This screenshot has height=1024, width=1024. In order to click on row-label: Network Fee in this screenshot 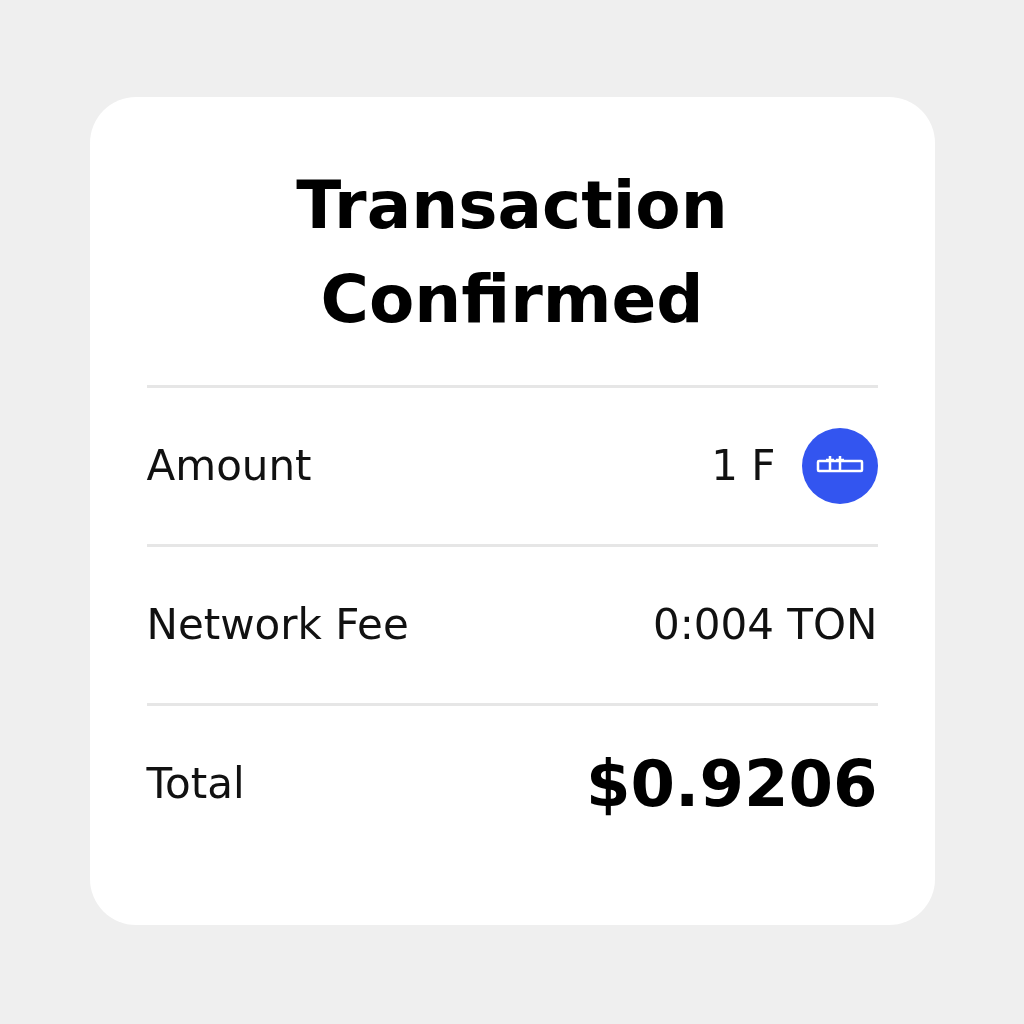, I will do `click(277, 624)`.